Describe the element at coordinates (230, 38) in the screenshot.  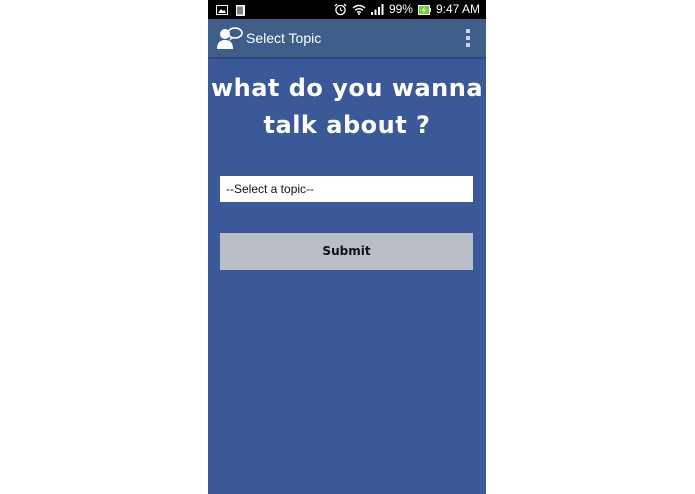
I see `chat-person-icon` at that location.